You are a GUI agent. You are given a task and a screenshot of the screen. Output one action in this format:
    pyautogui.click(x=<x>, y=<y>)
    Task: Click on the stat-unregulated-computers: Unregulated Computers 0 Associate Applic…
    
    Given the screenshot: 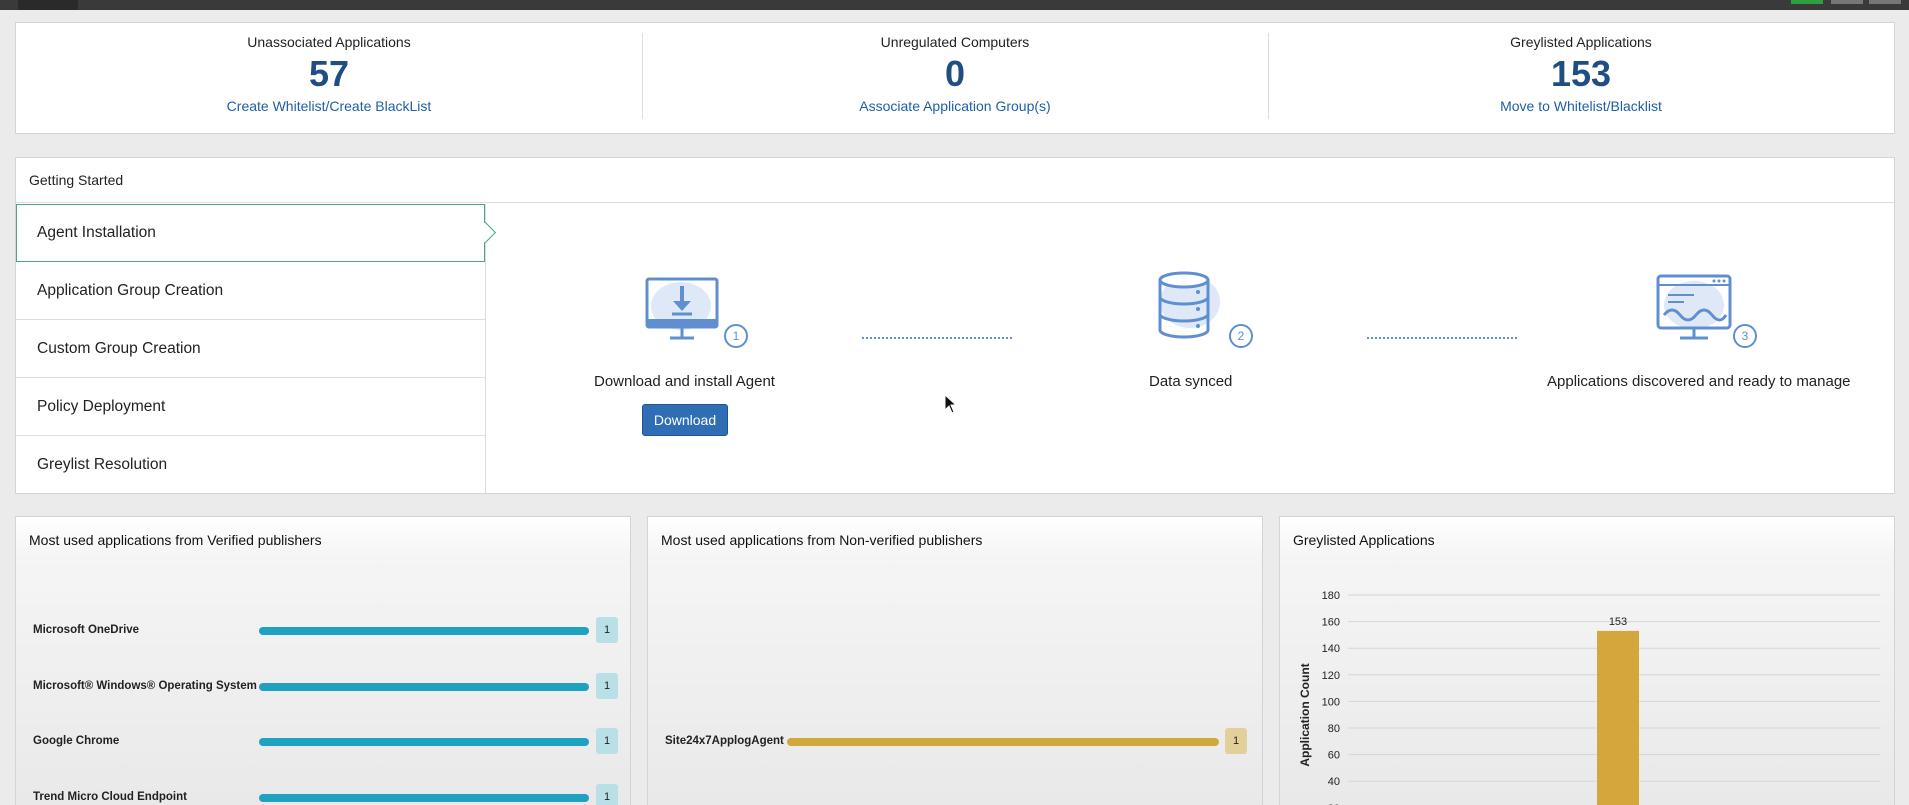 What is the action you would take?
    pyautogui.click(x=955, y=78)
    